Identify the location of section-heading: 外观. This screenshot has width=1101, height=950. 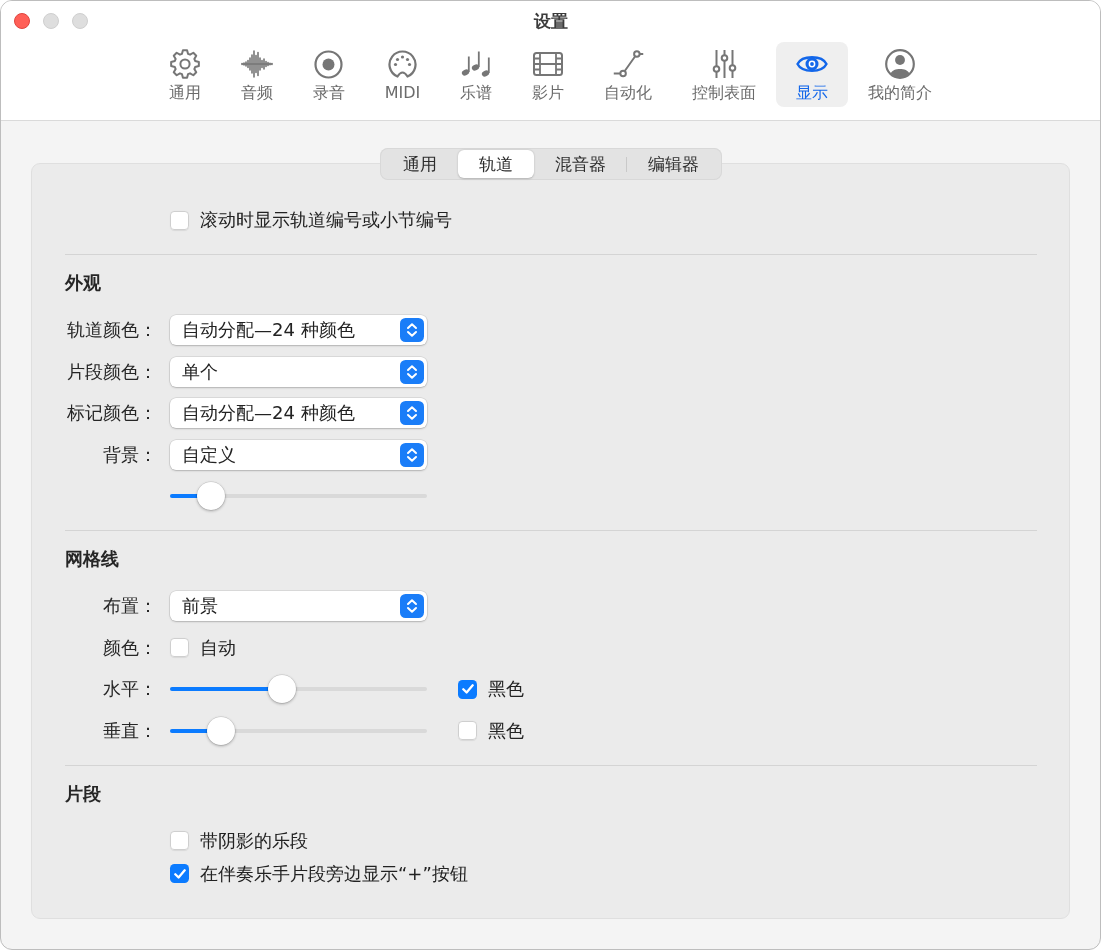
(83, 283).